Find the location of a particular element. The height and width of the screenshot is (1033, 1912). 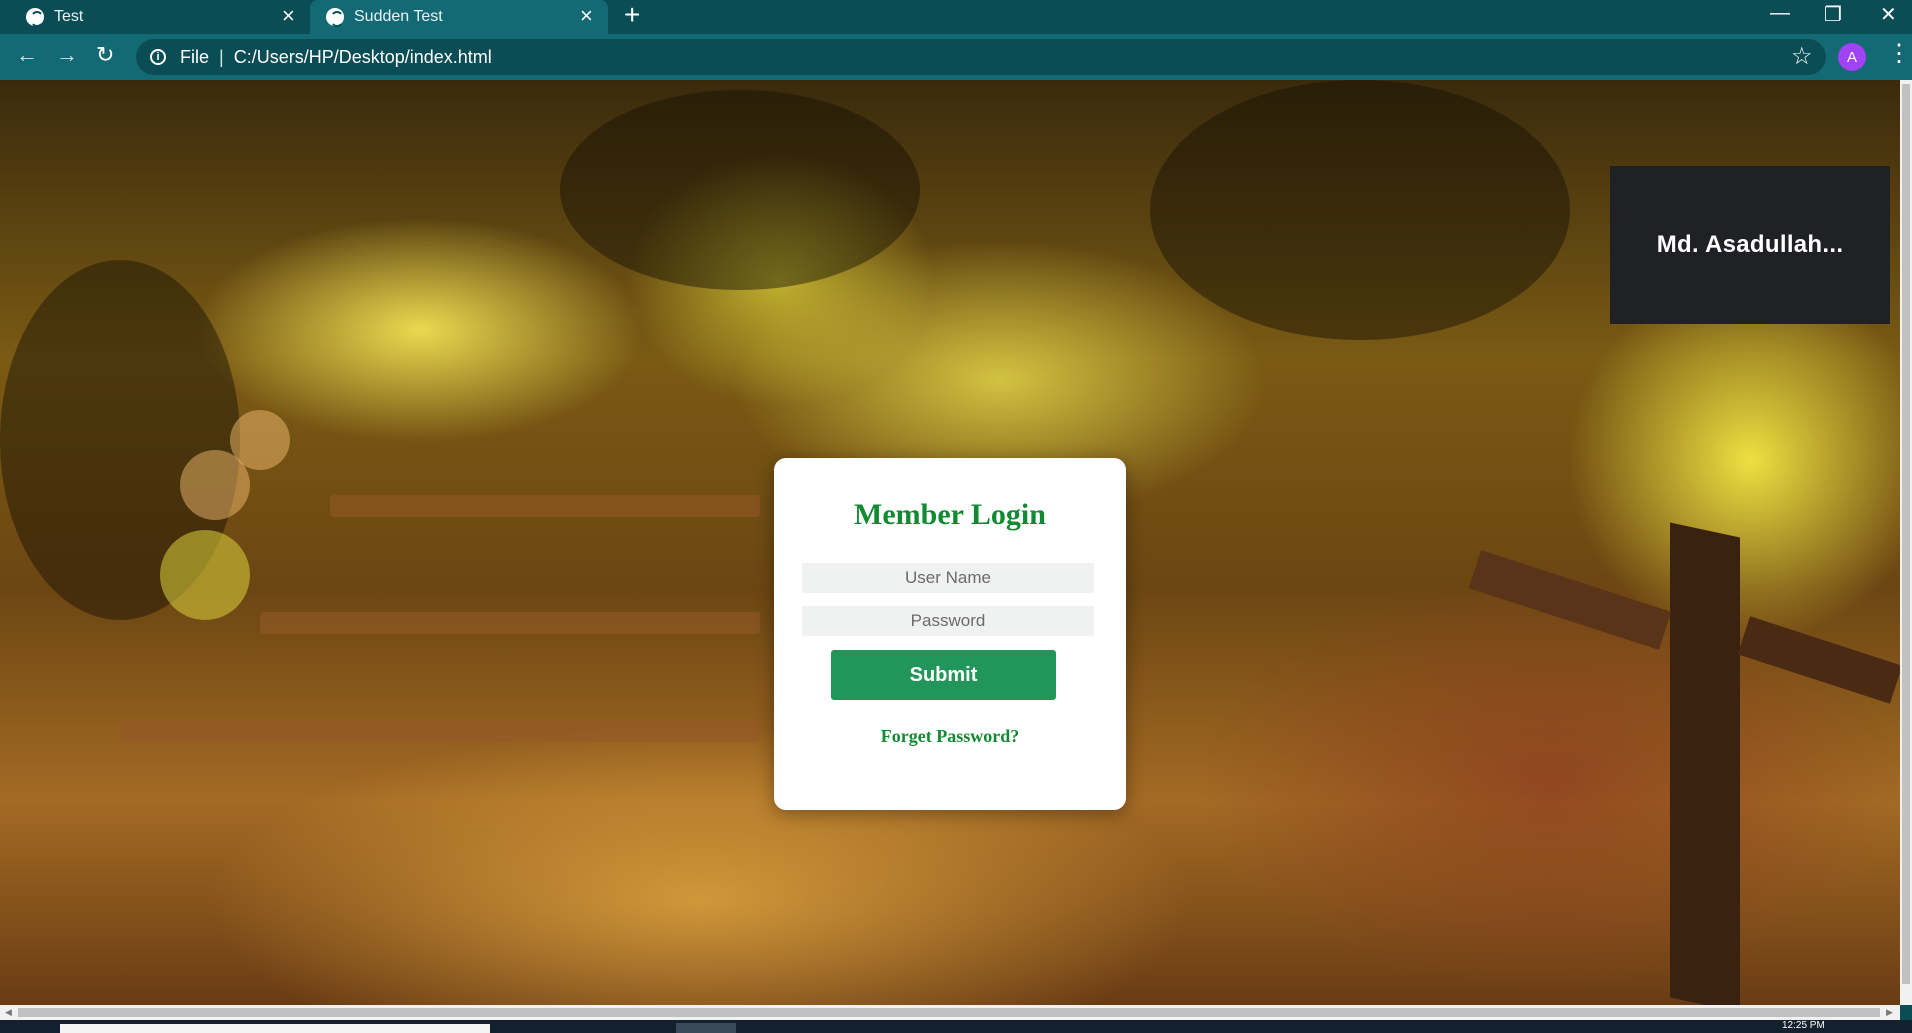

taskbar: 12:25 PM is located at coordinates (956, 1026).